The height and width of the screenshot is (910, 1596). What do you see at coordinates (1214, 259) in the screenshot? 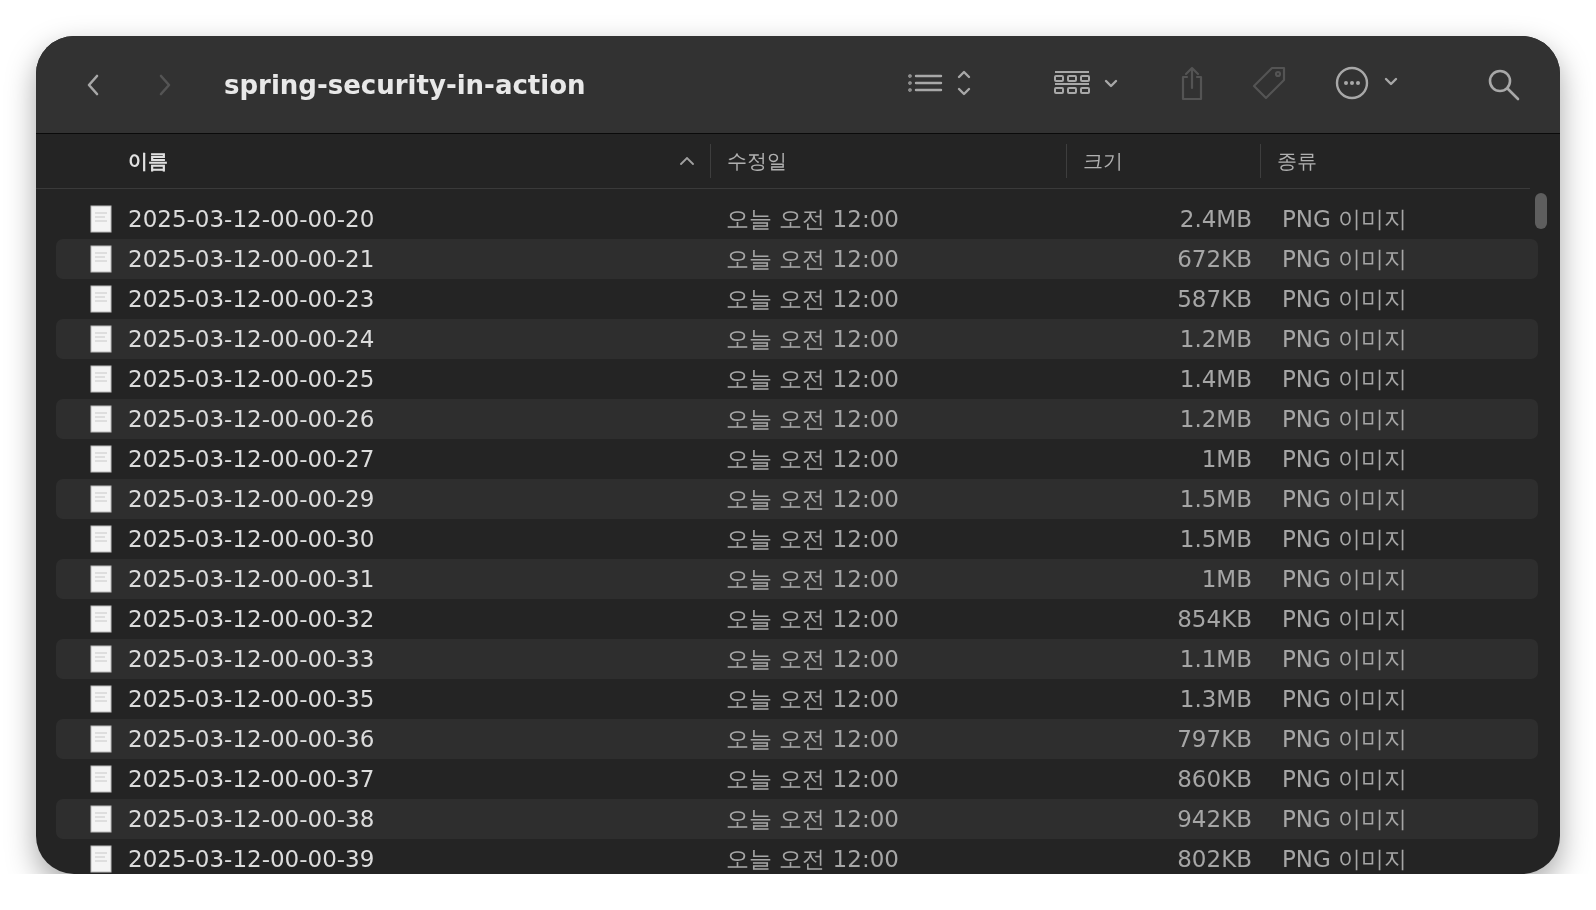
I see `file-size: 672KB` at bounding box center [1214, 259].